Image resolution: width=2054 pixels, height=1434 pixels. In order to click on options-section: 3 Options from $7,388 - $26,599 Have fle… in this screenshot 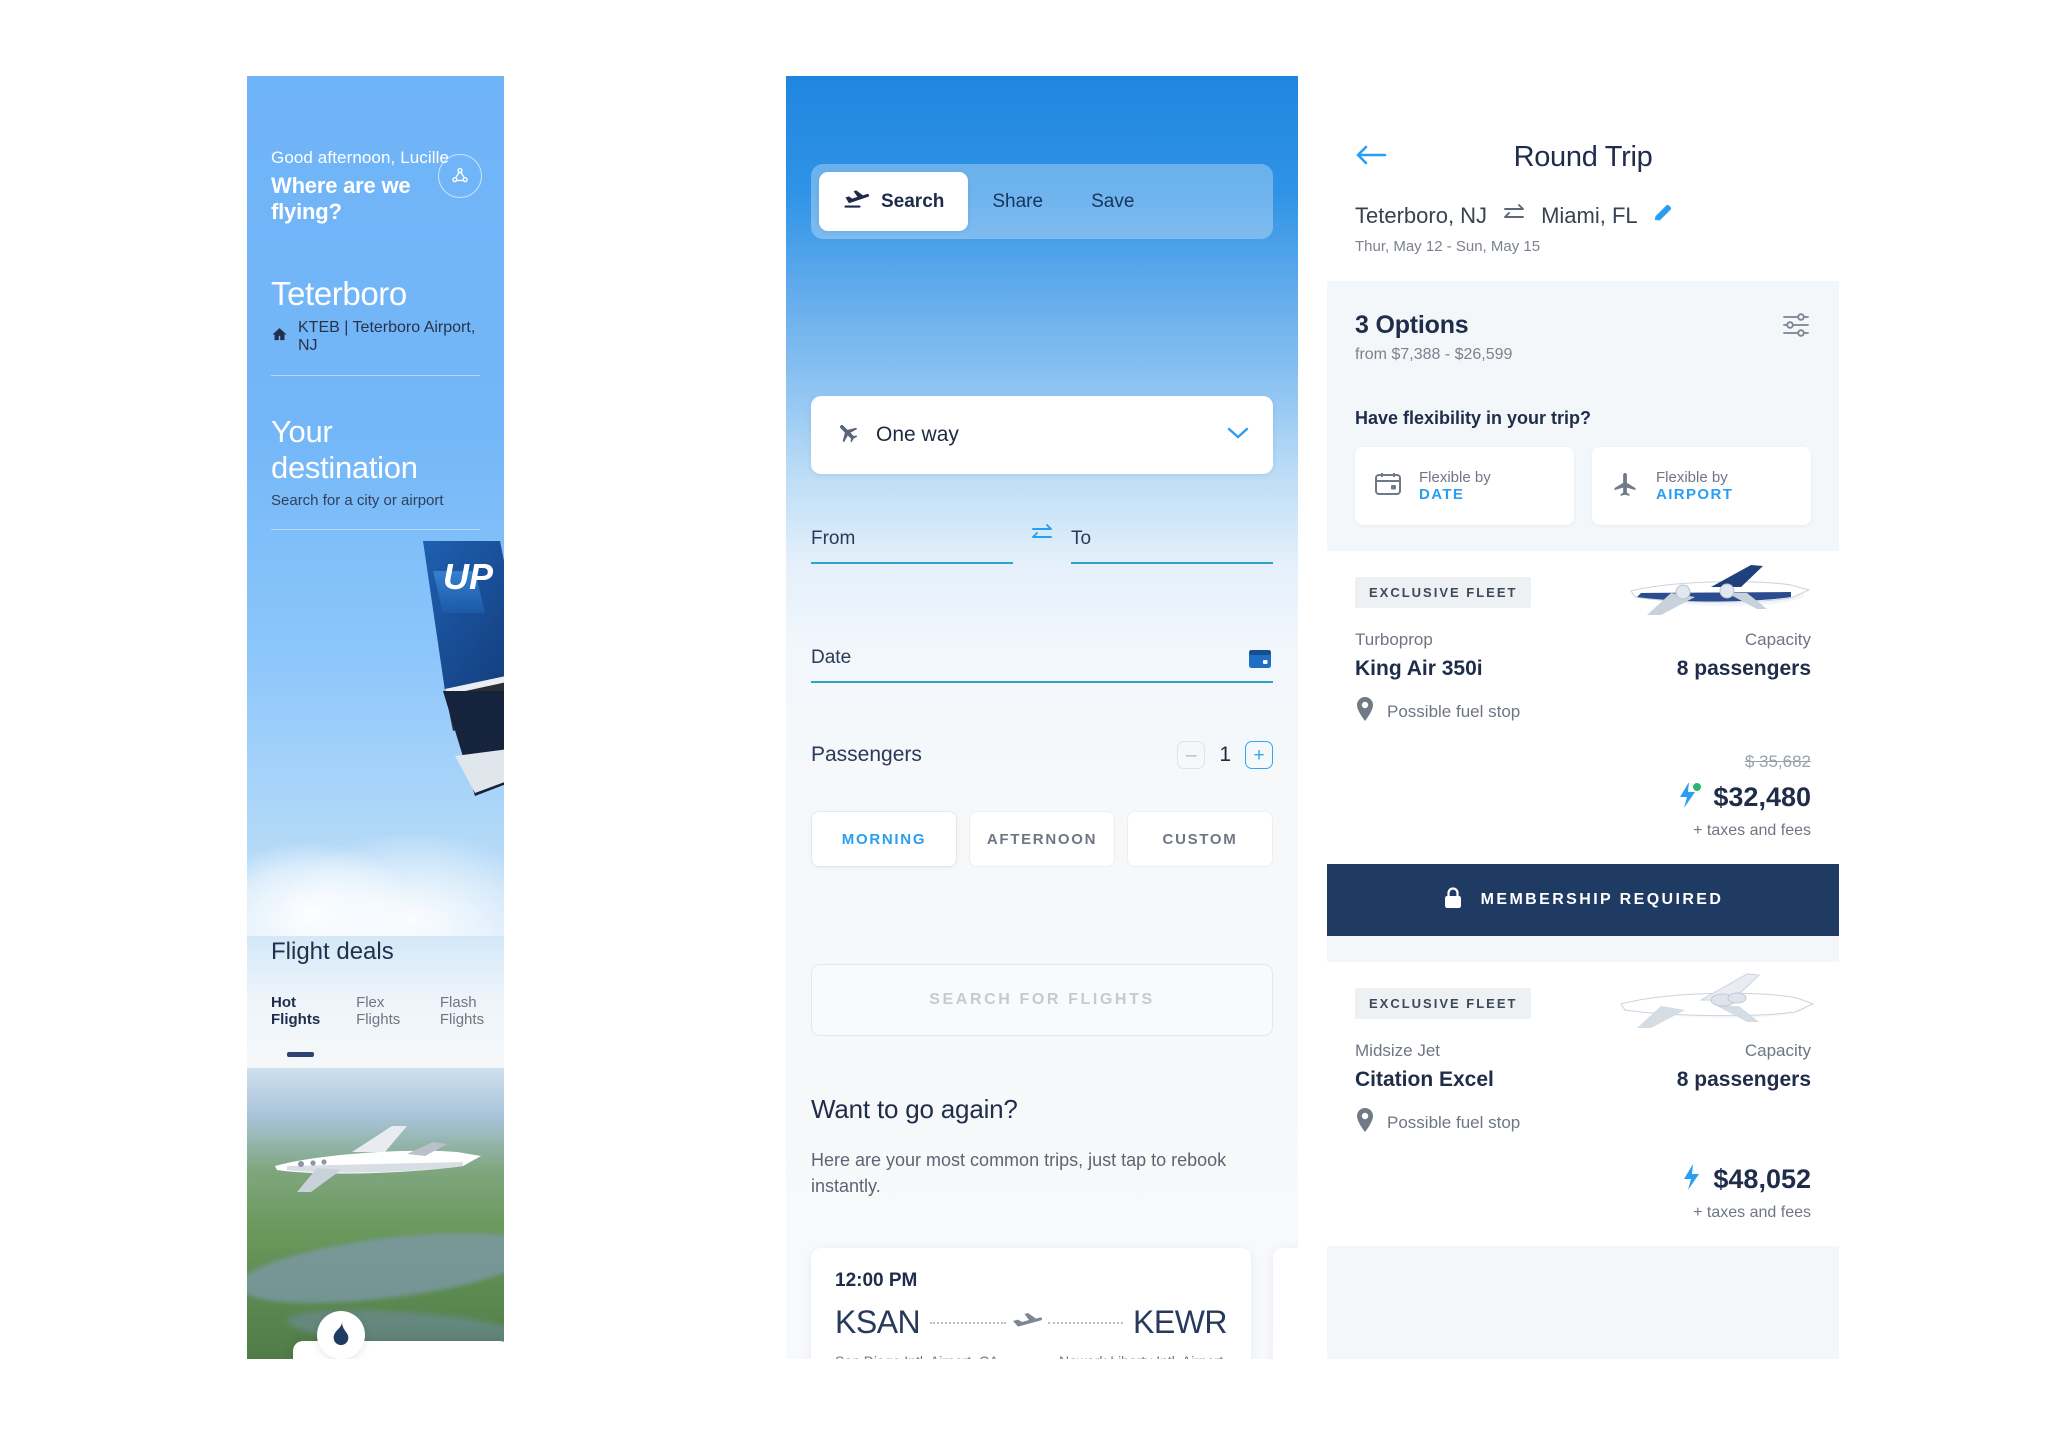, I will do `click(1583, 403)`.